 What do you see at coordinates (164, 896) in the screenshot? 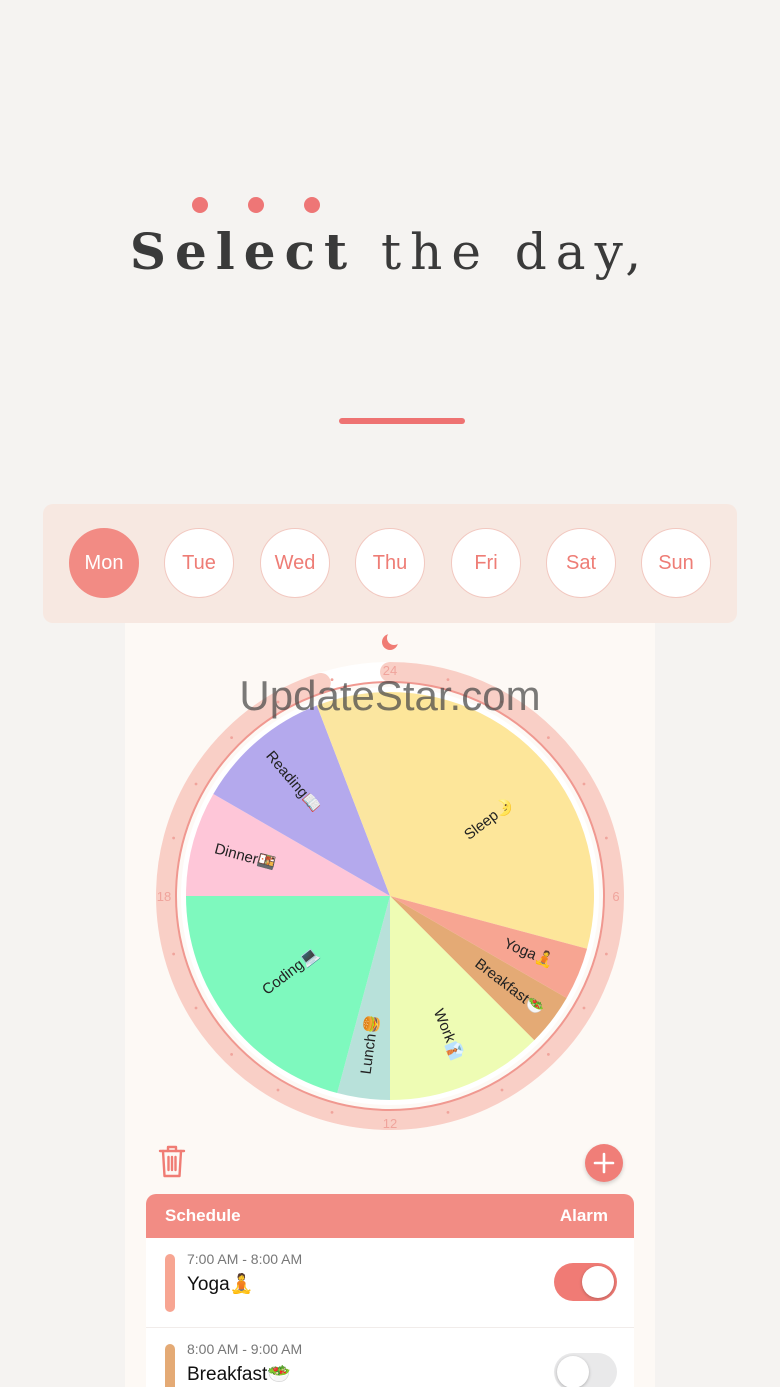
I see `hour-label-18: 18` at bounding box center [164, 896].